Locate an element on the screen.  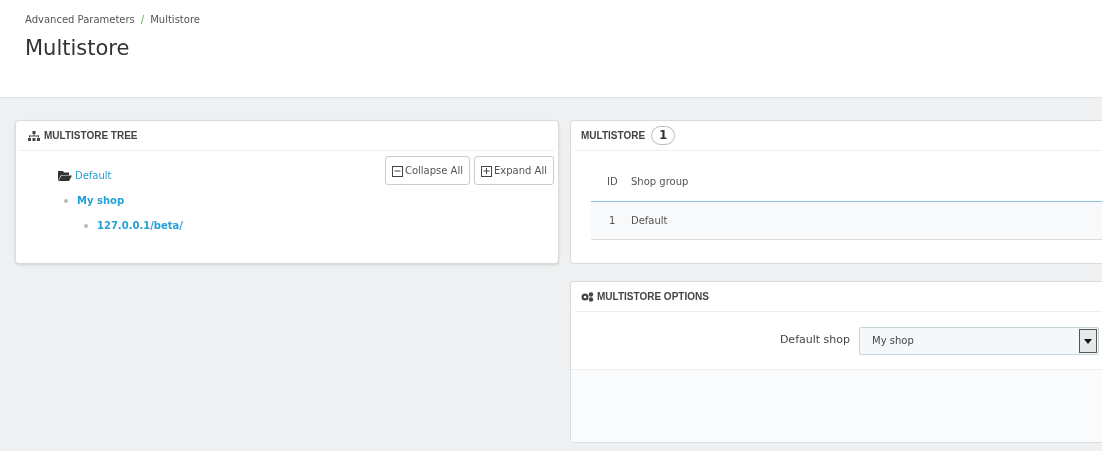
minus-square-icon is located at coordinates (397, 170).